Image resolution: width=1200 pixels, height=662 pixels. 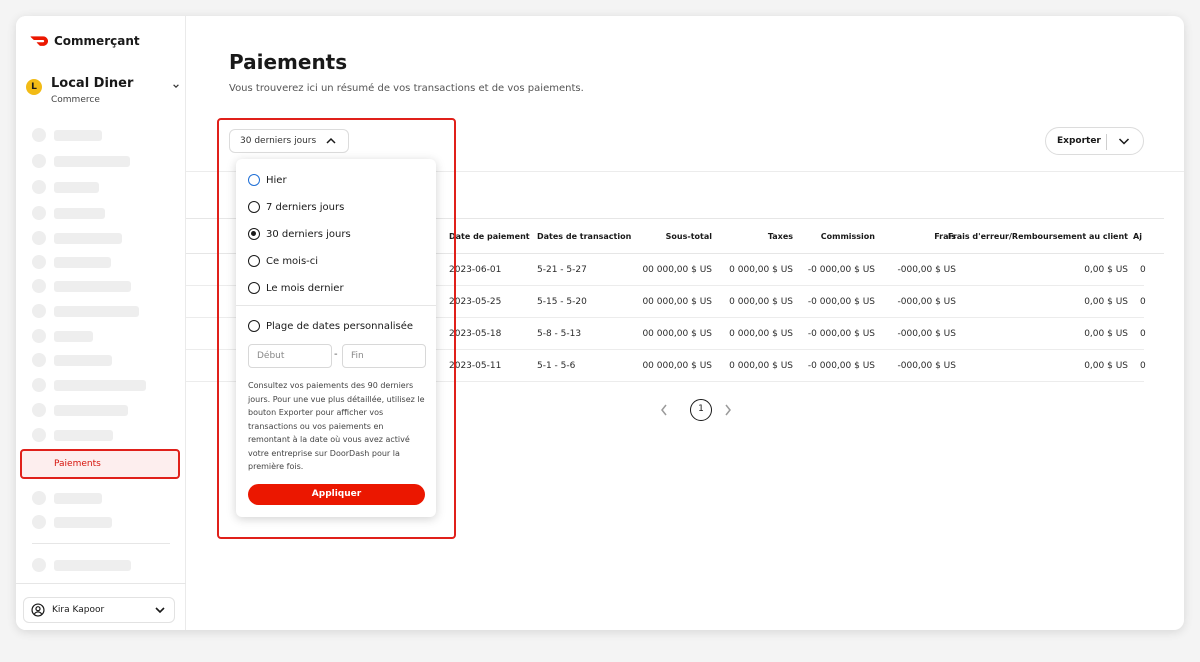 I want to click on sidebar-item-label: Paiements, so click(x=77, y=464).